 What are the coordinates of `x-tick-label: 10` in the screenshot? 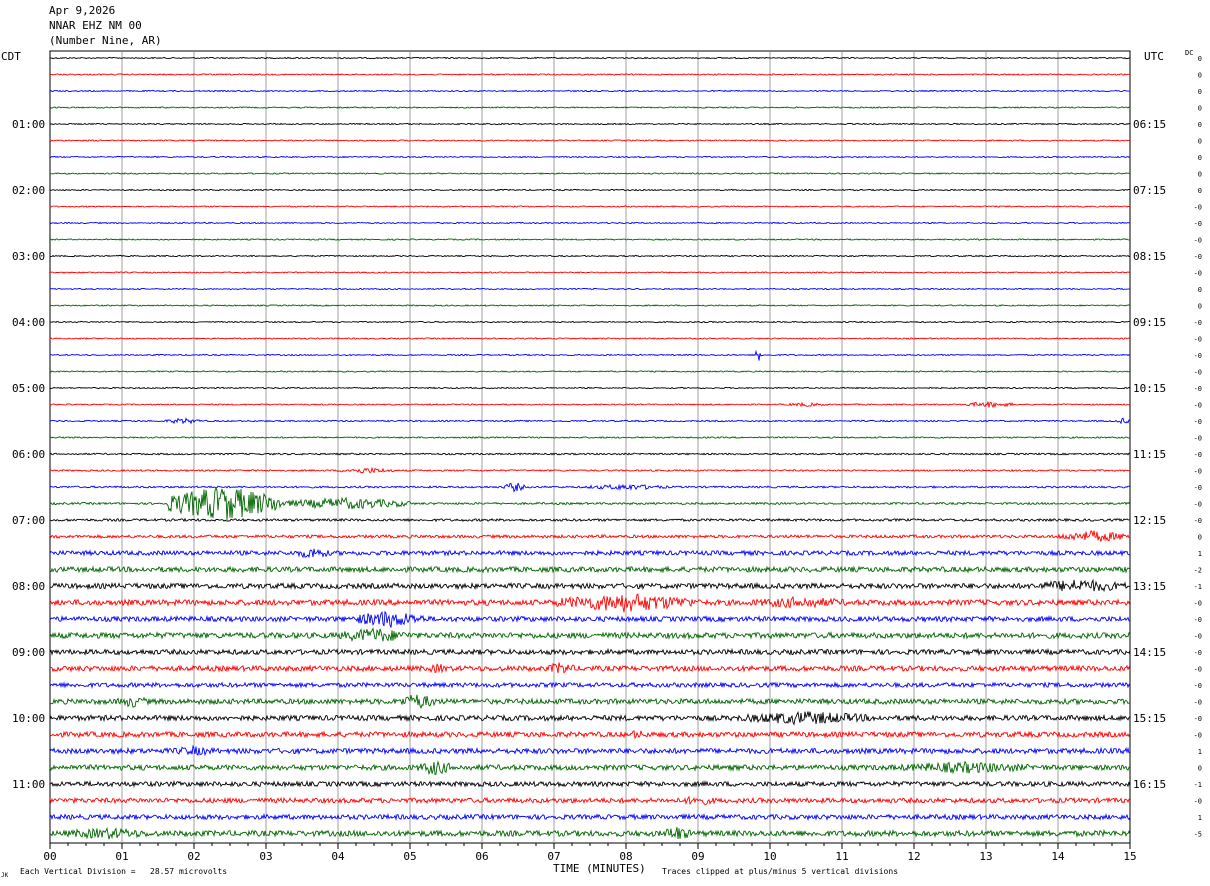 It's located at (769, 856).